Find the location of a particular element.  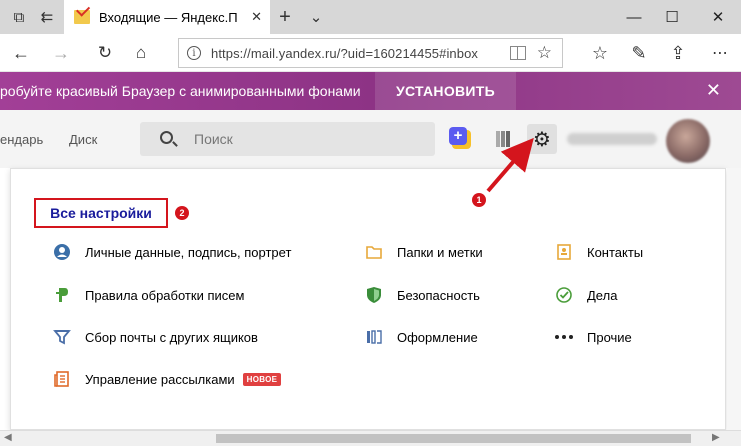

settings-item-other: Прочие is located at coordinates (593, 337).